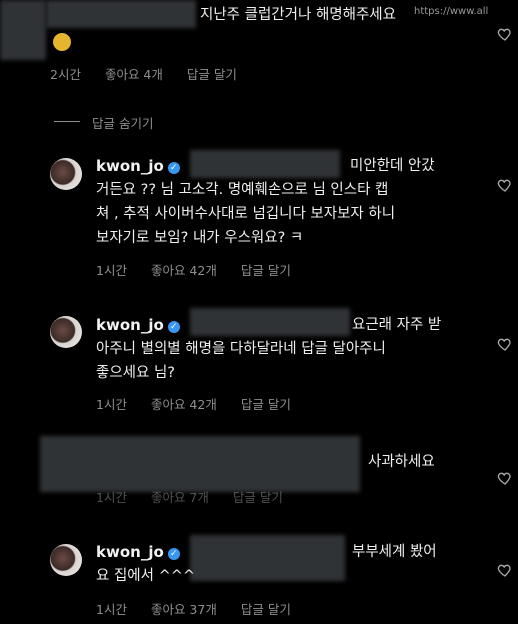 This screenshot has width=518, height=624. I want to click on reply-1-line4: 보자기로 보임? 내가 우스워요? ㅋ, so click(200, 238).